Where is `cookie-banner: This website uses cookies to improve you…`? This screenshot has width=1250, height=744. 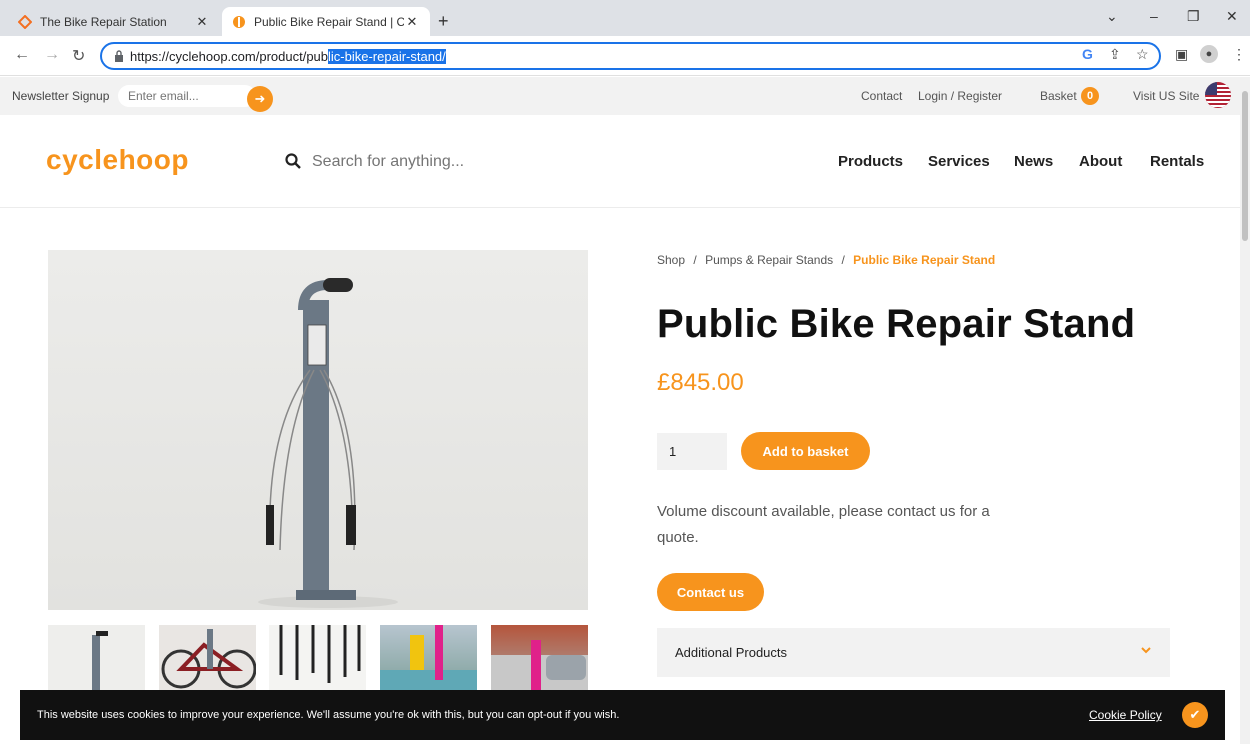
cookie-banner: This website uses cookies to improve you… is located at coordinates (622, 715).